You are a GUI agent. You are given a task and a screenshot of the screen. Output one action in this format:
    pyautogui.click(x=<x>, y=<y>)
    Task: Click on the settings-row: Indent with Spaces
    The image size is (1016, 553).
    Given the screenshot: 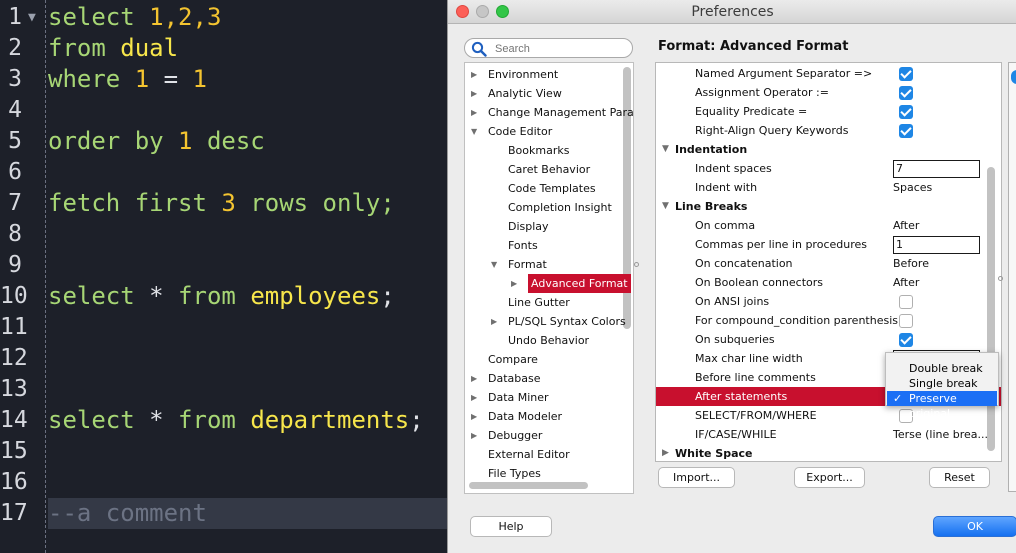 What is the action you would take?
    pyautogui.click(x=828, y=187)
    